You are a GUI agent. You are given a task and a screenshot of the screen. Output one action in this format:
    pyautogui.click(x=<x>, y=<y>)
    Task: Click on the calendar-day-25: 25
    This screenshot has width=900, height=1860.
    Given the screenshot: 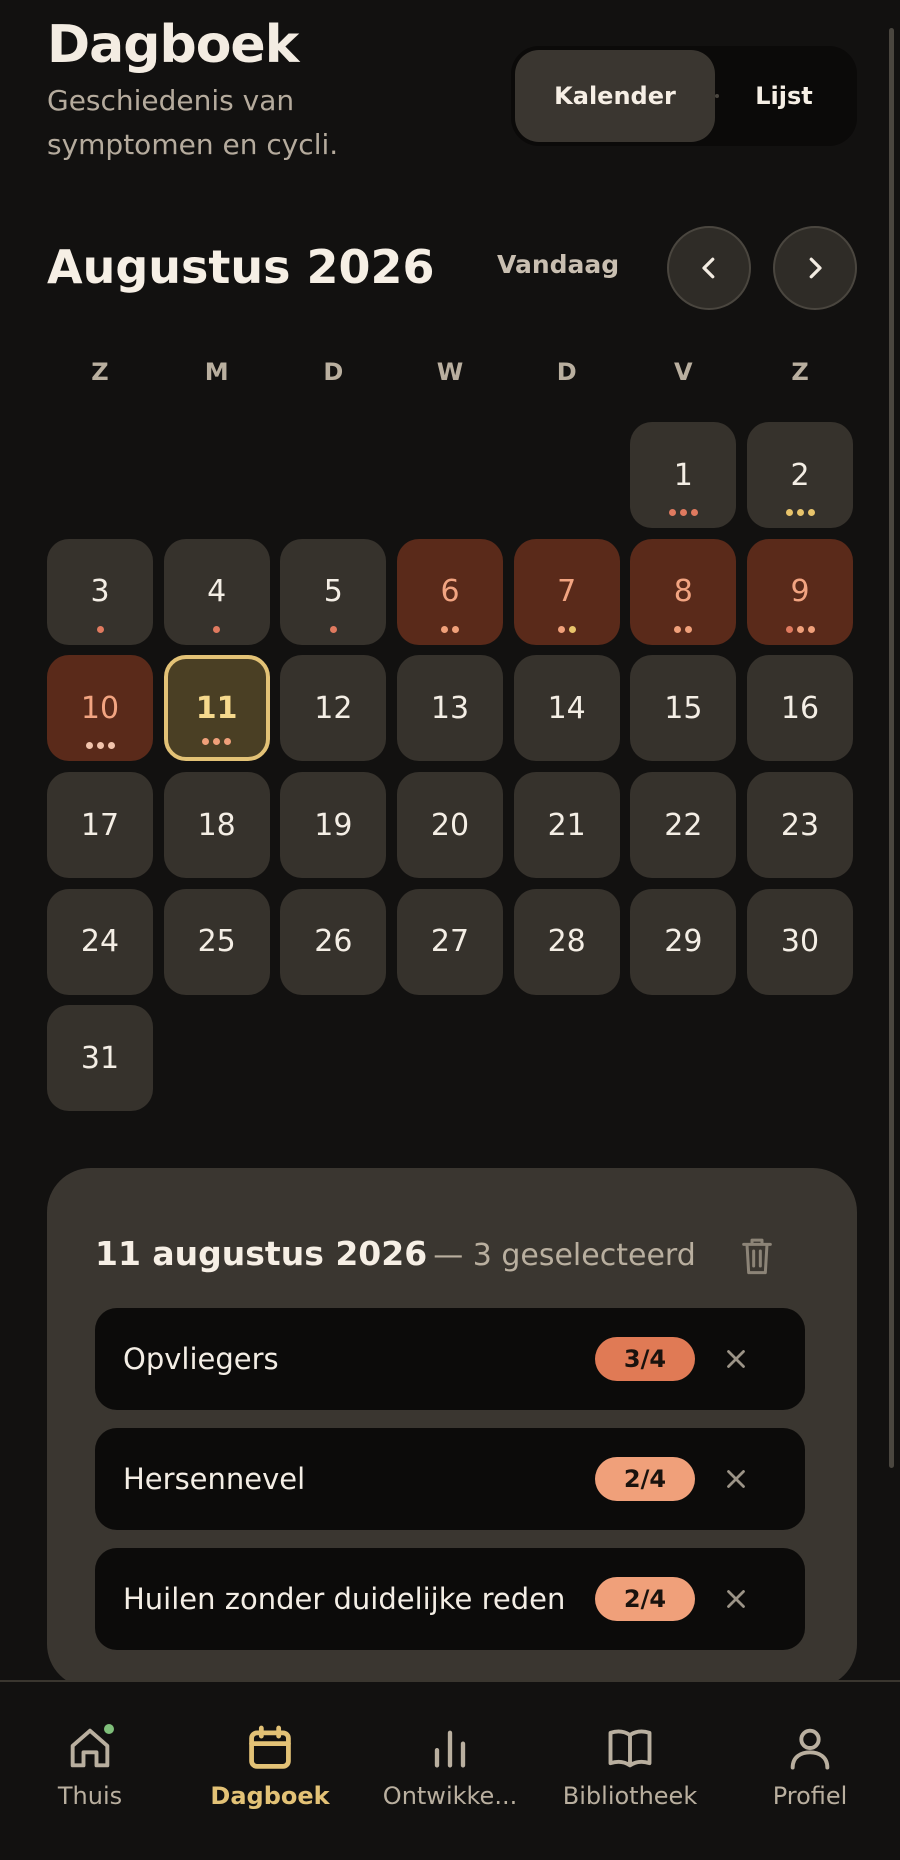 What is the action you would take?
    pyautogui.click(x=216, y=941)
    